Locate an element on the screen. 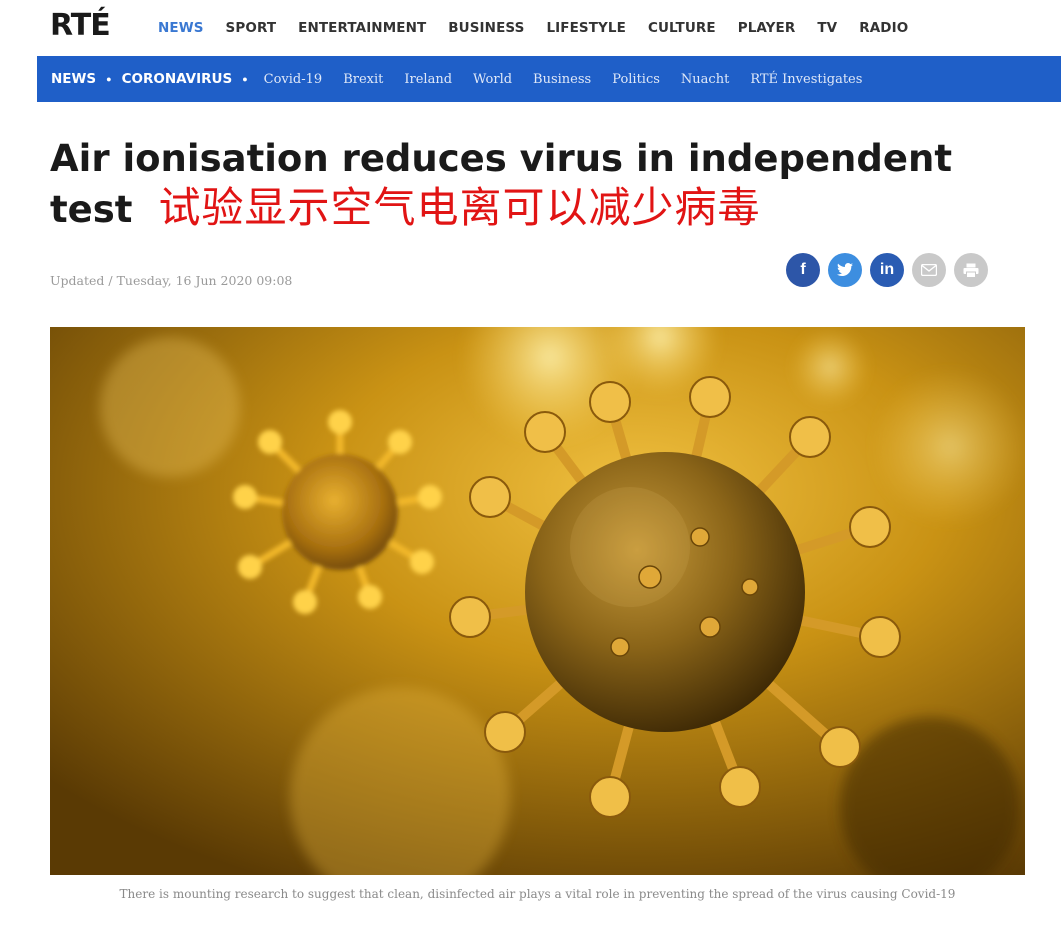  top-menu-radio: RADIO is located at coordinates (883, 28).